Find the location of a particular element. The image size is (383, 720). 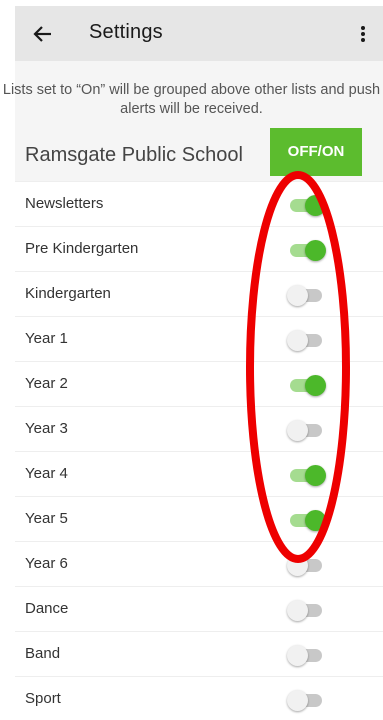

list-item-label: Dance is located at coordinates (47, 608).